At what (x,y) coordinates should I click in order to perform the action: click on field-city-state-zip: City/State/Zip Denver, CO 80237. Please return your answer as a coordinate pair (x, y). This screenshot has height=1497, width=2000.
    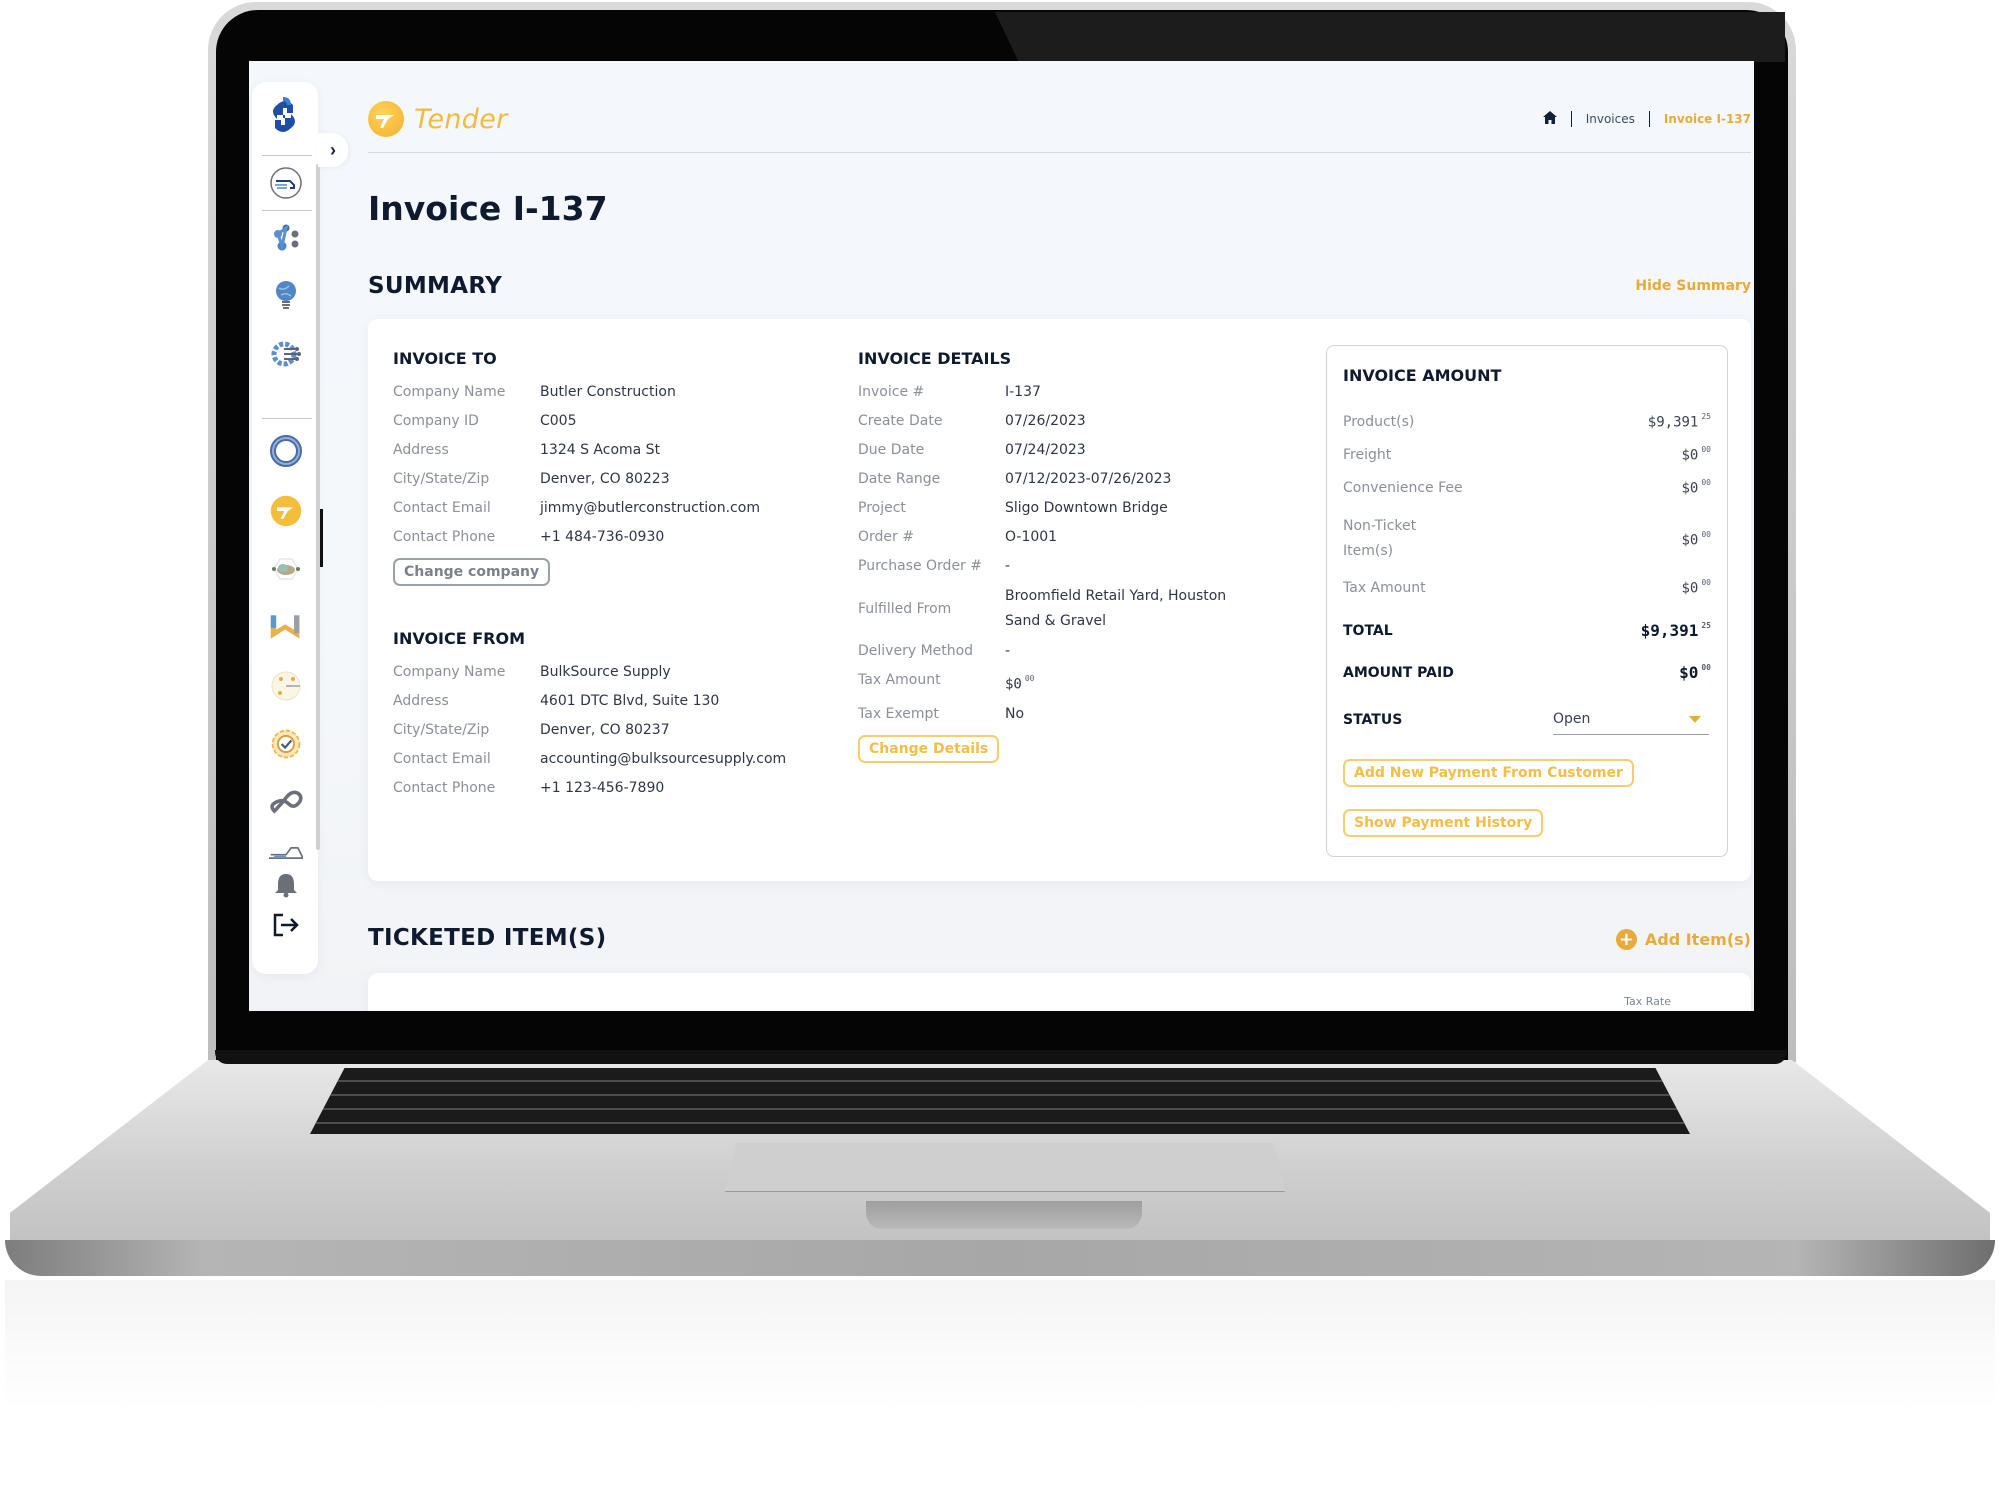
    Looking at the image, I should click on (589, 730).